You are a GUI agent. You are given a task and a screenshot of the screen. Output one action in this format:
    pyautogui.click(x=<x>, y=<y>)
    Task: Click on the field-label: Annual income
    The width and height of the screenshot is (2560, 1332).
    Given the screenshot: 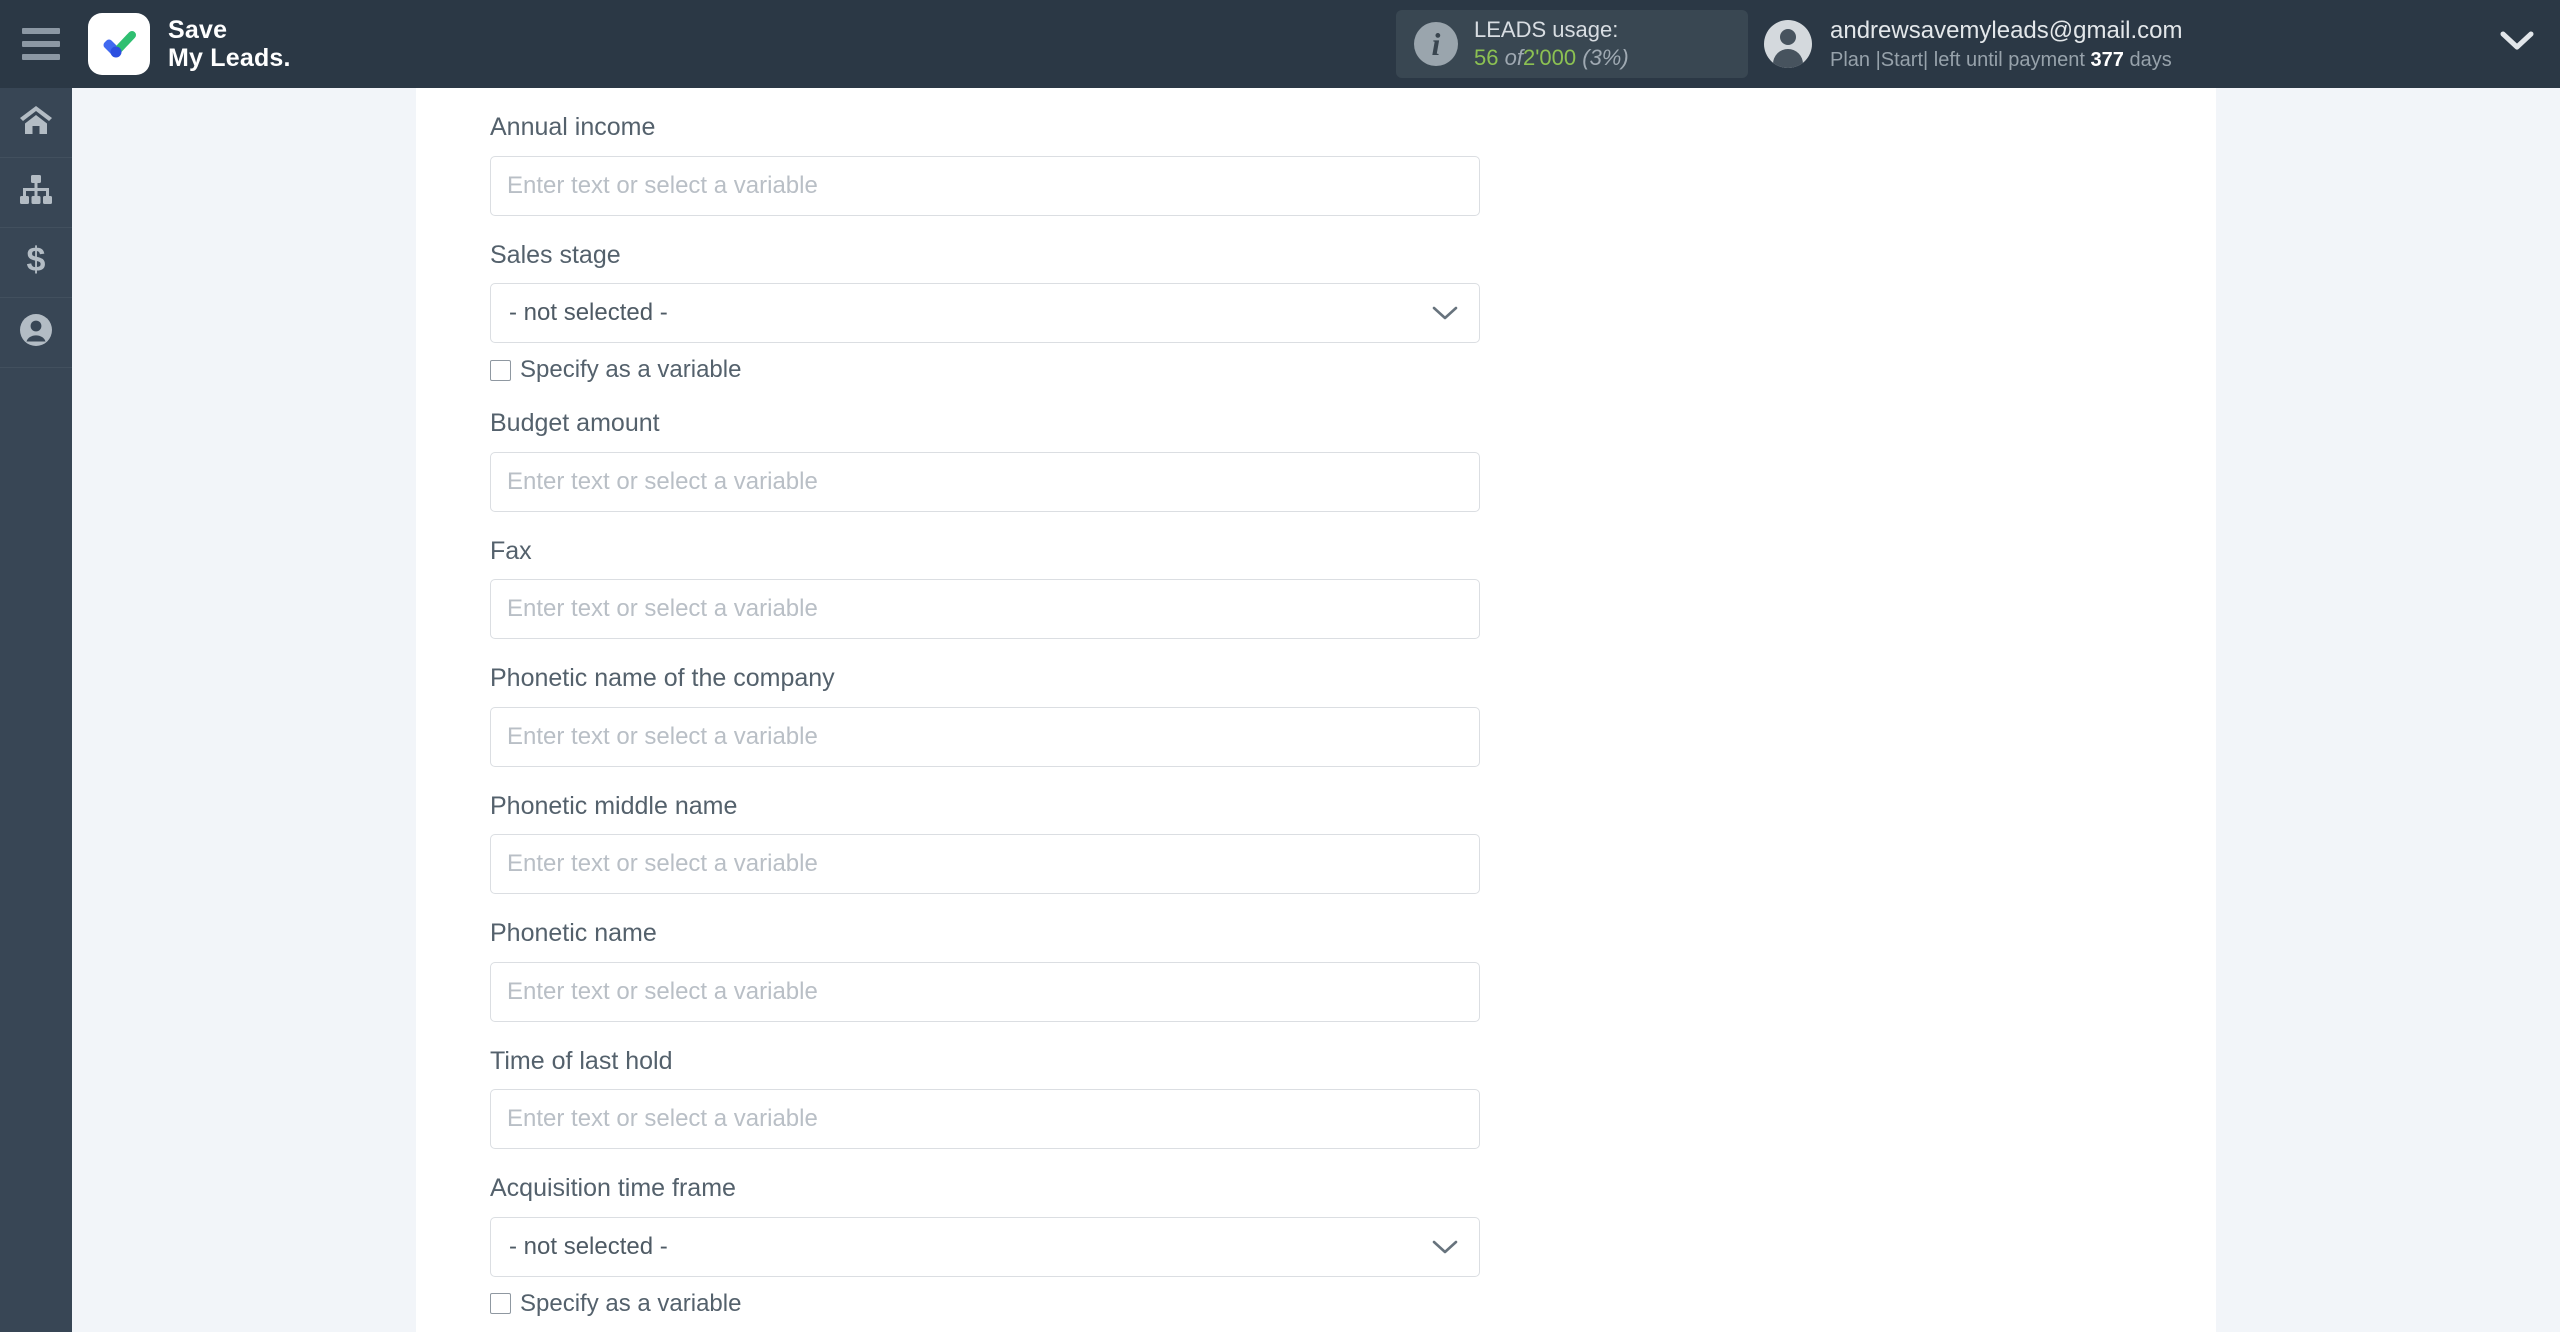 What is the action you would take?
    pyautogui.click(x=573, y=127)
    